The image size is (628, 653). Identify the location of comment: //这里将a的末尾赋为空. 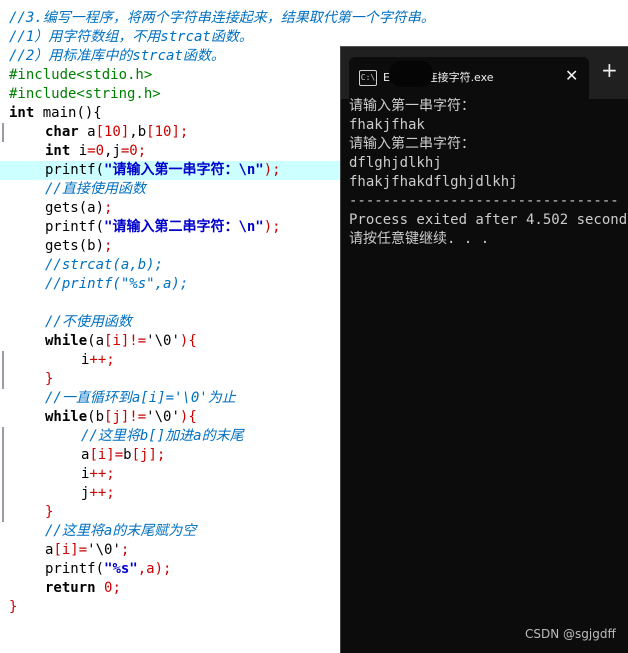
(121, 531).